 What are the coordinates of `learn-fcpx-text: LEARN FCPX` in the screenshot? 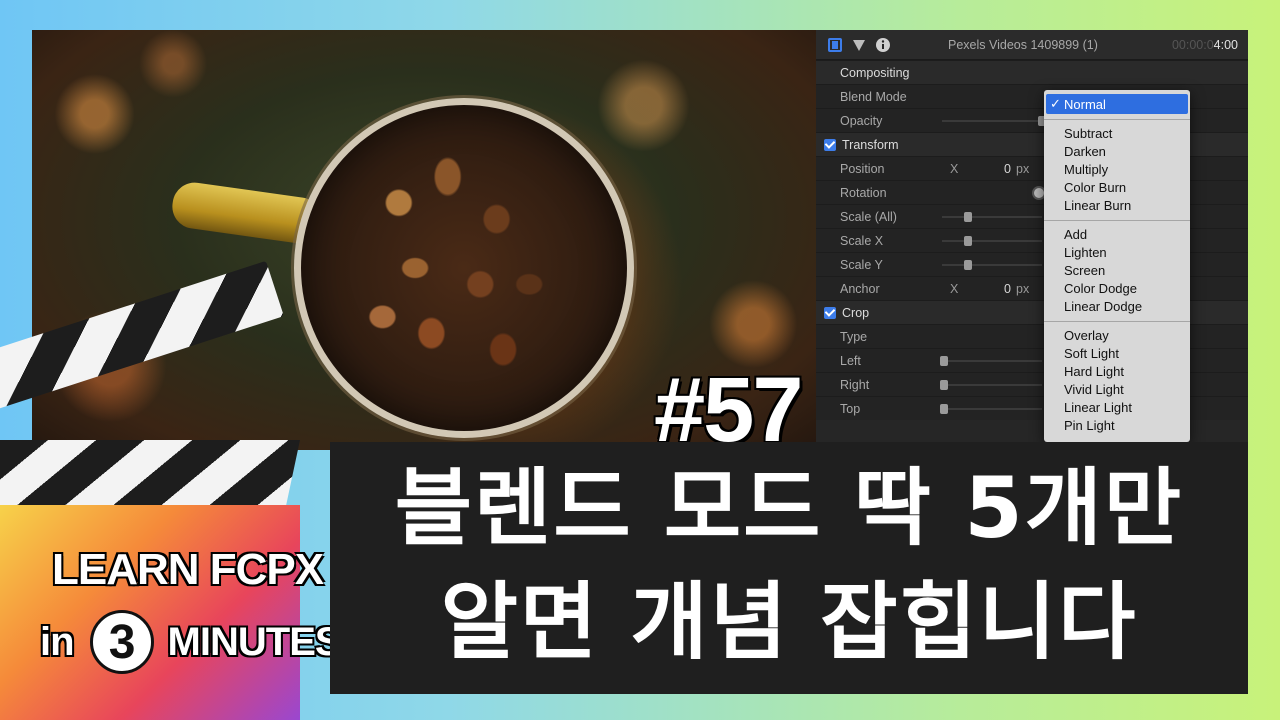 It's located at (188, 569).